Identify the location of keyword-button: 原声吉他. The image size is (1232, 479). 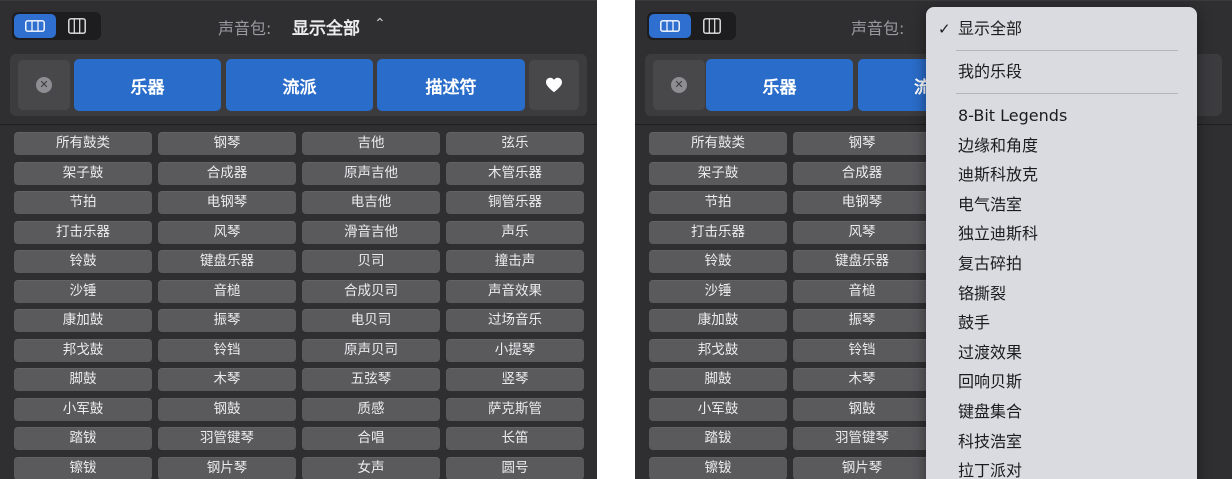
(371, 173).